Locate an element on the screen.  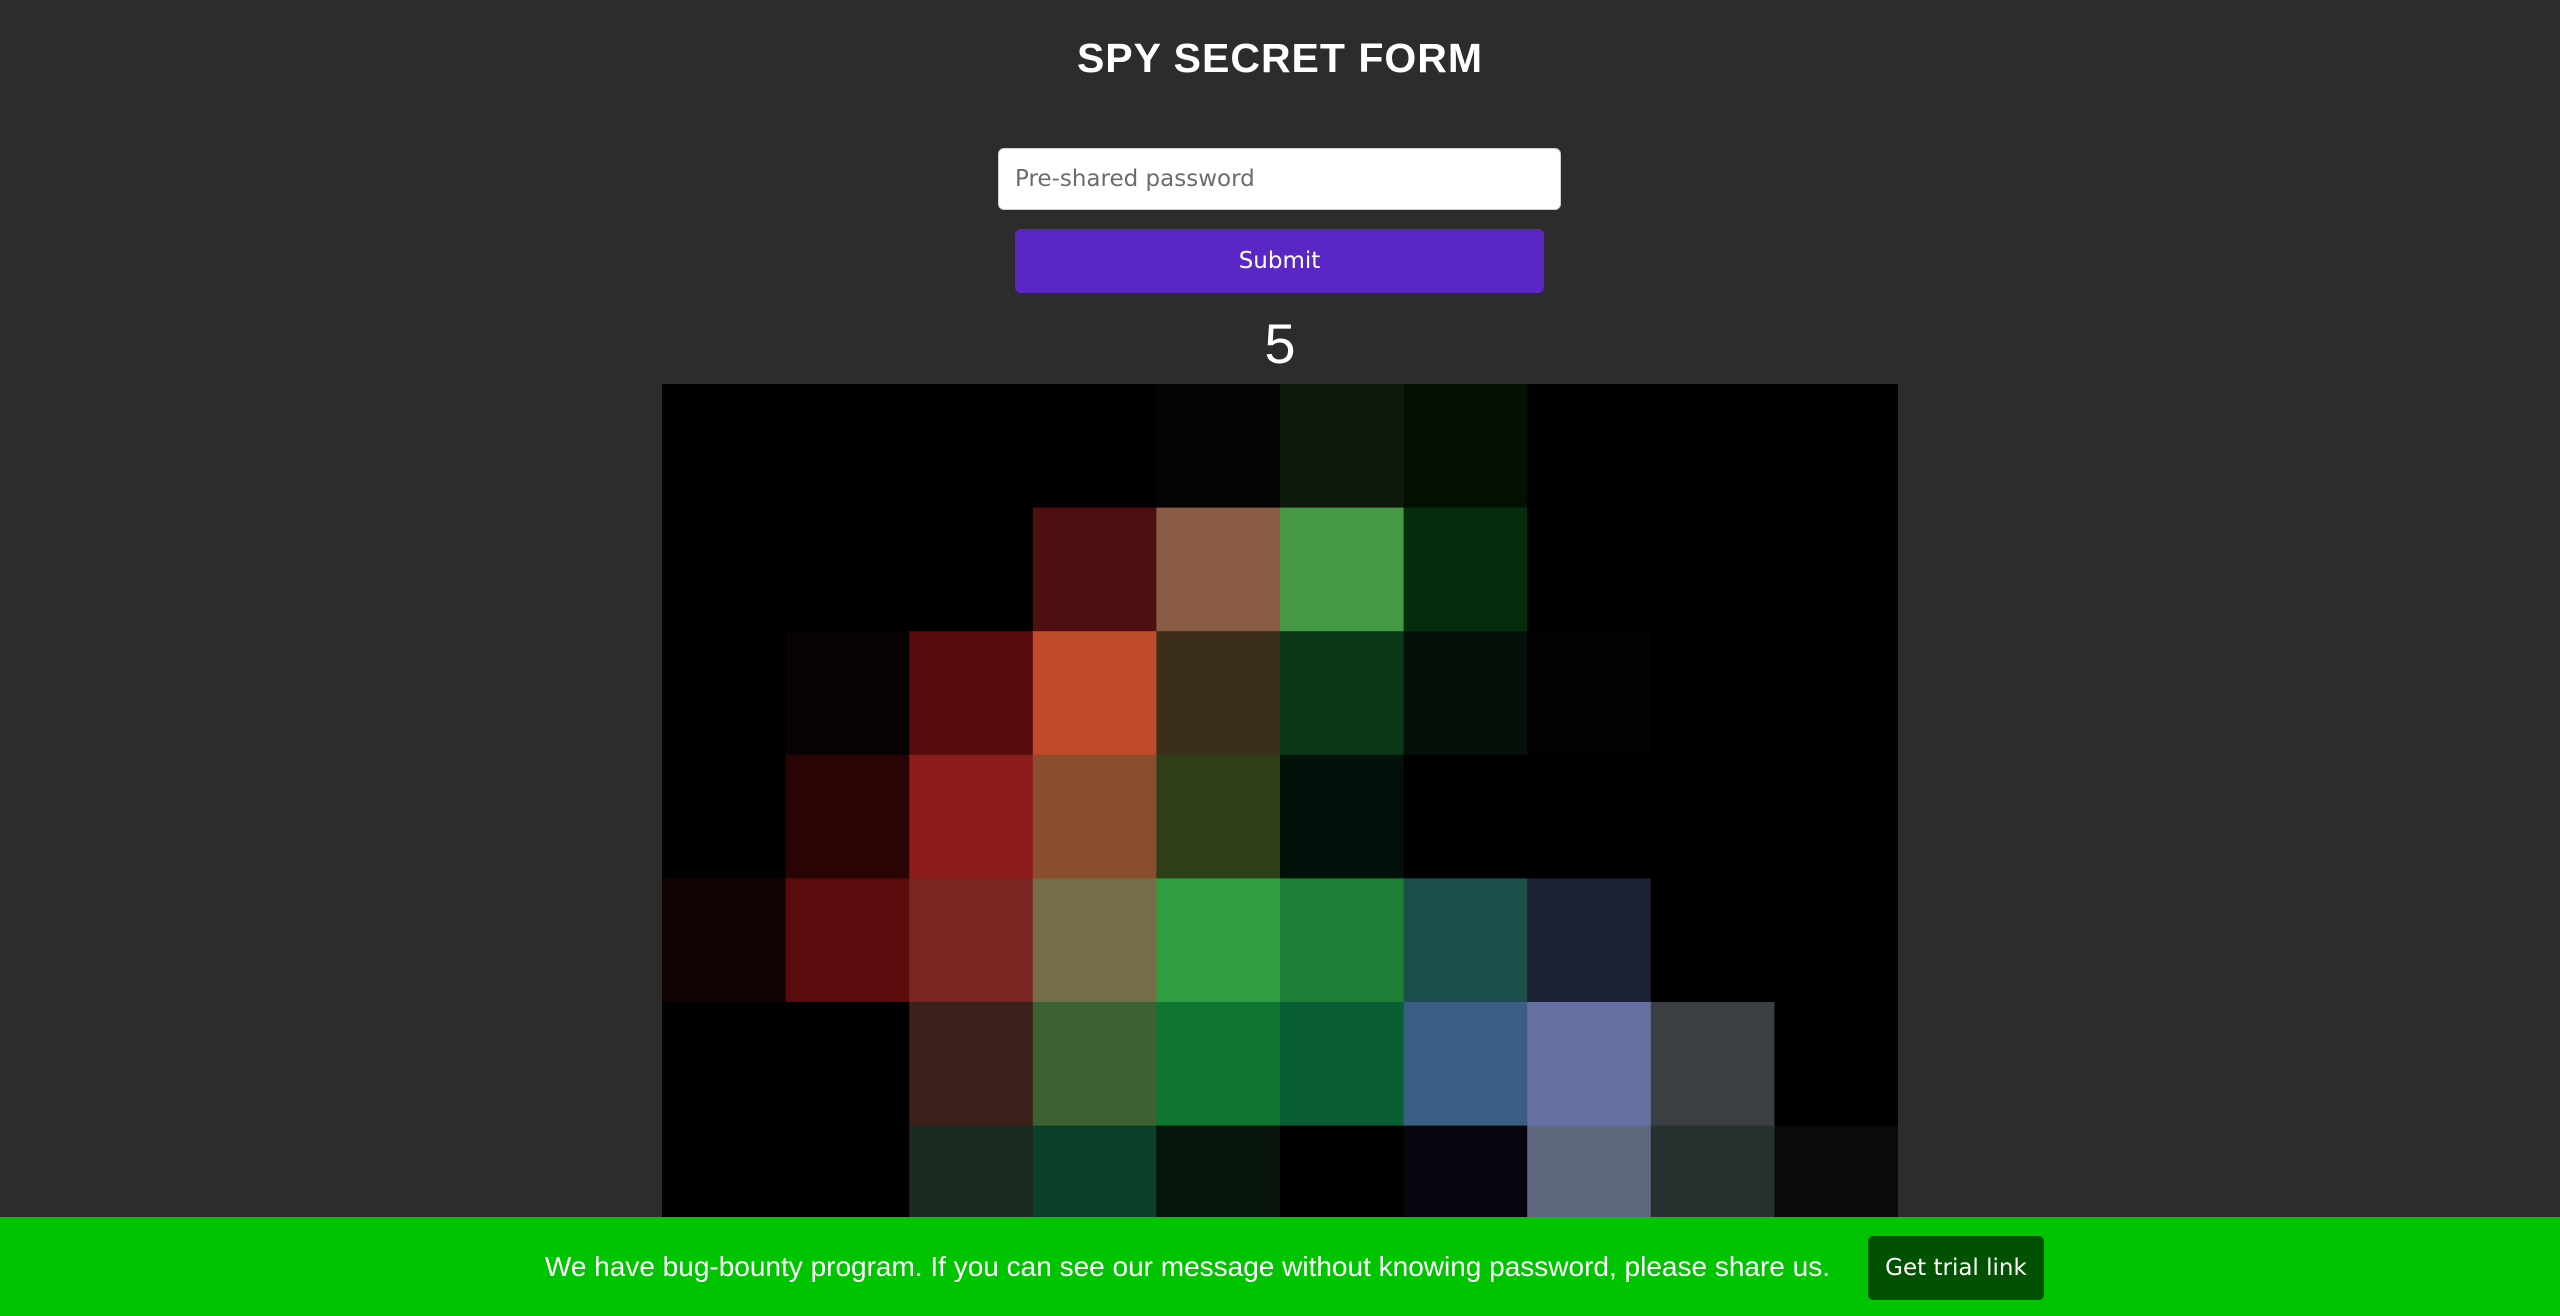
countdown-number: 5 is located at coordinates (1280, 343).